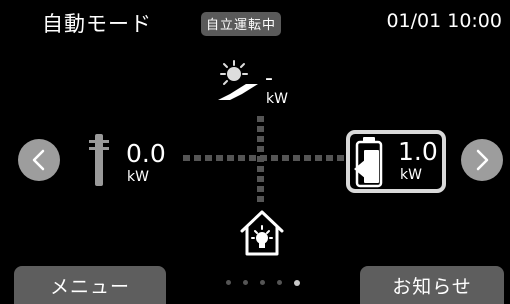 This screenshot has height=304, width=510. What do you see at coordinates (372, 164) in the screenshot?
I see `battery-discharge-icon` at bounding box center [372, 164].